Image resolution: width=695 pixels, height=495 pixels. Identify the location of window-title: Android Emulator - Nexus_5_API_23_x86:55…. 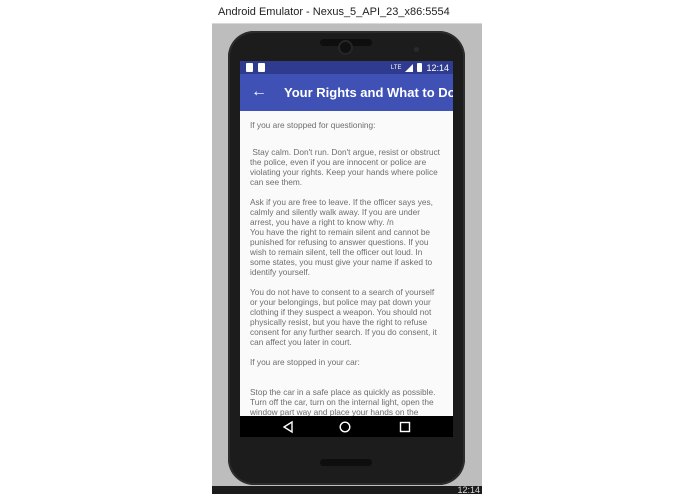
(347, 12).